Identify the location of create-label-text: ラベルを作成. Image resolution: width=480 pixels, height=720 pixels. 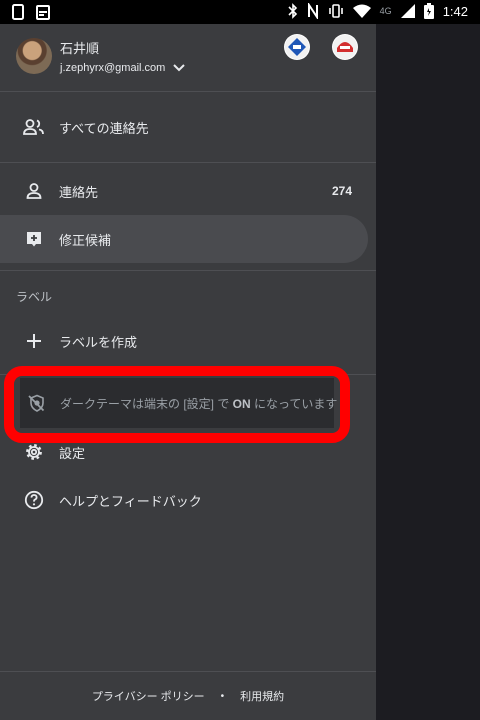
(98, 342).